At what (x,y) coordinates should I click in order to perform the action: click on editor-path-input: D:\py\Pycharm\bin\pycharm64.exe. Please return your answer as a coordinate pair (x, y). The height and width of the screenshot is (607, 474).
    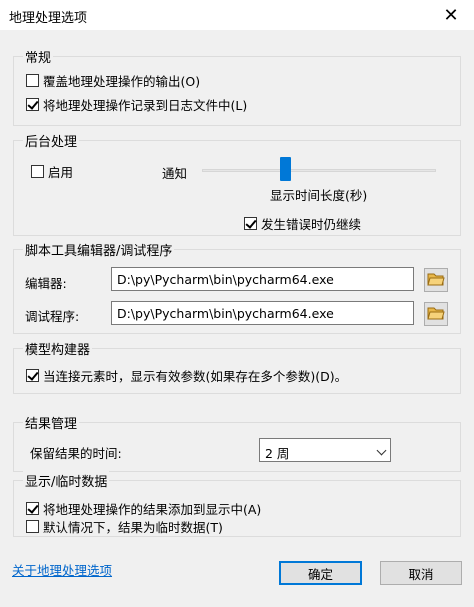
    Looking at the image, I should click on (262, 279).